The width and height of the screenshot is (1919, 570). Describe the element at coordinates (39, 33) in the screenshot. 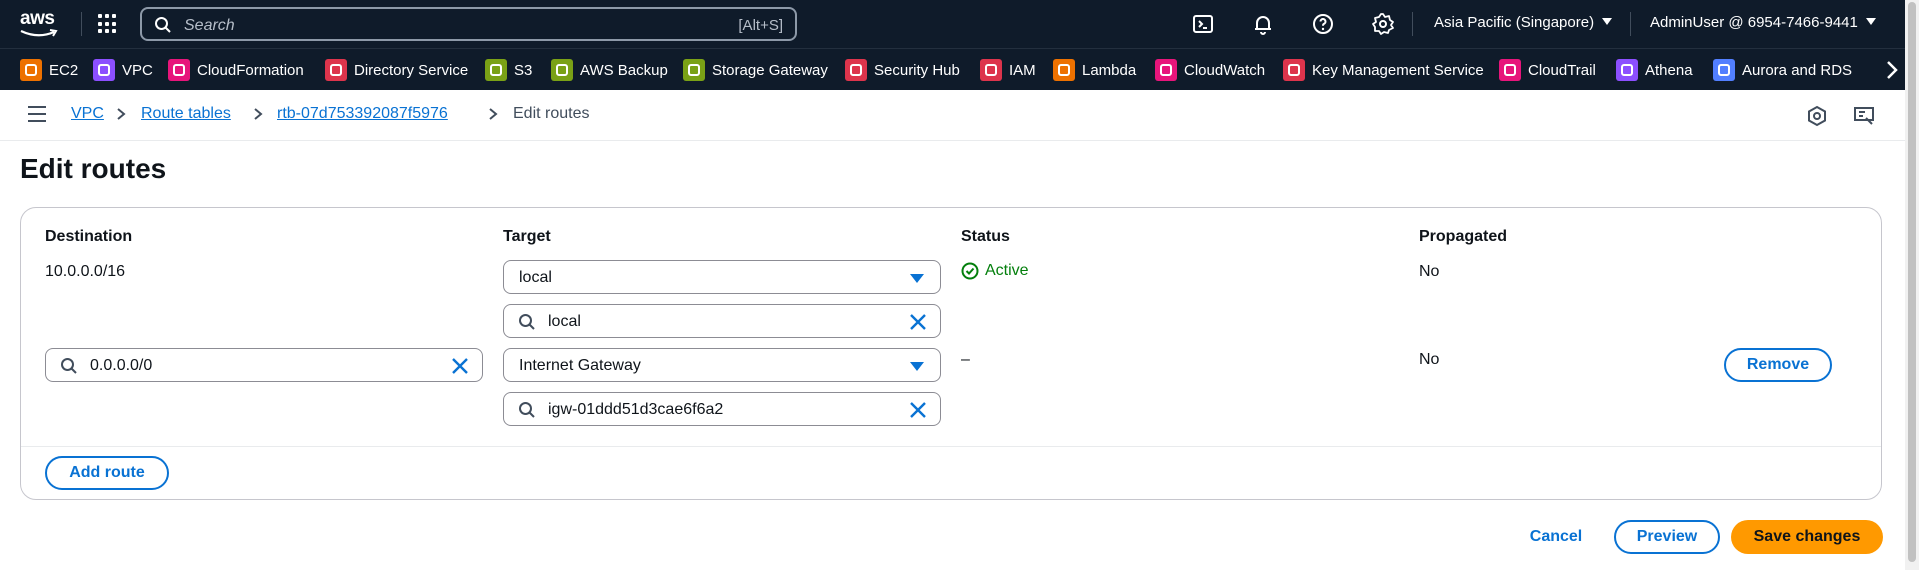

I see `aws-smile-icon` at that location.